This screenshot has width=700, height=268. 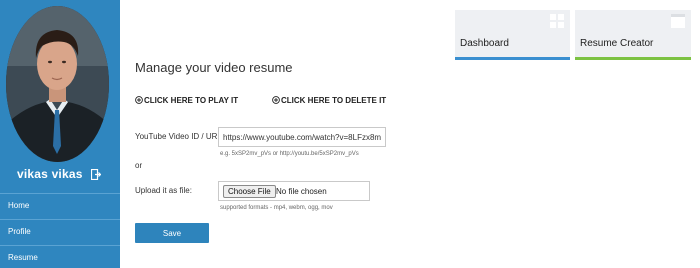 I want to click on youtube-url-input, so click(x=302, y=137).